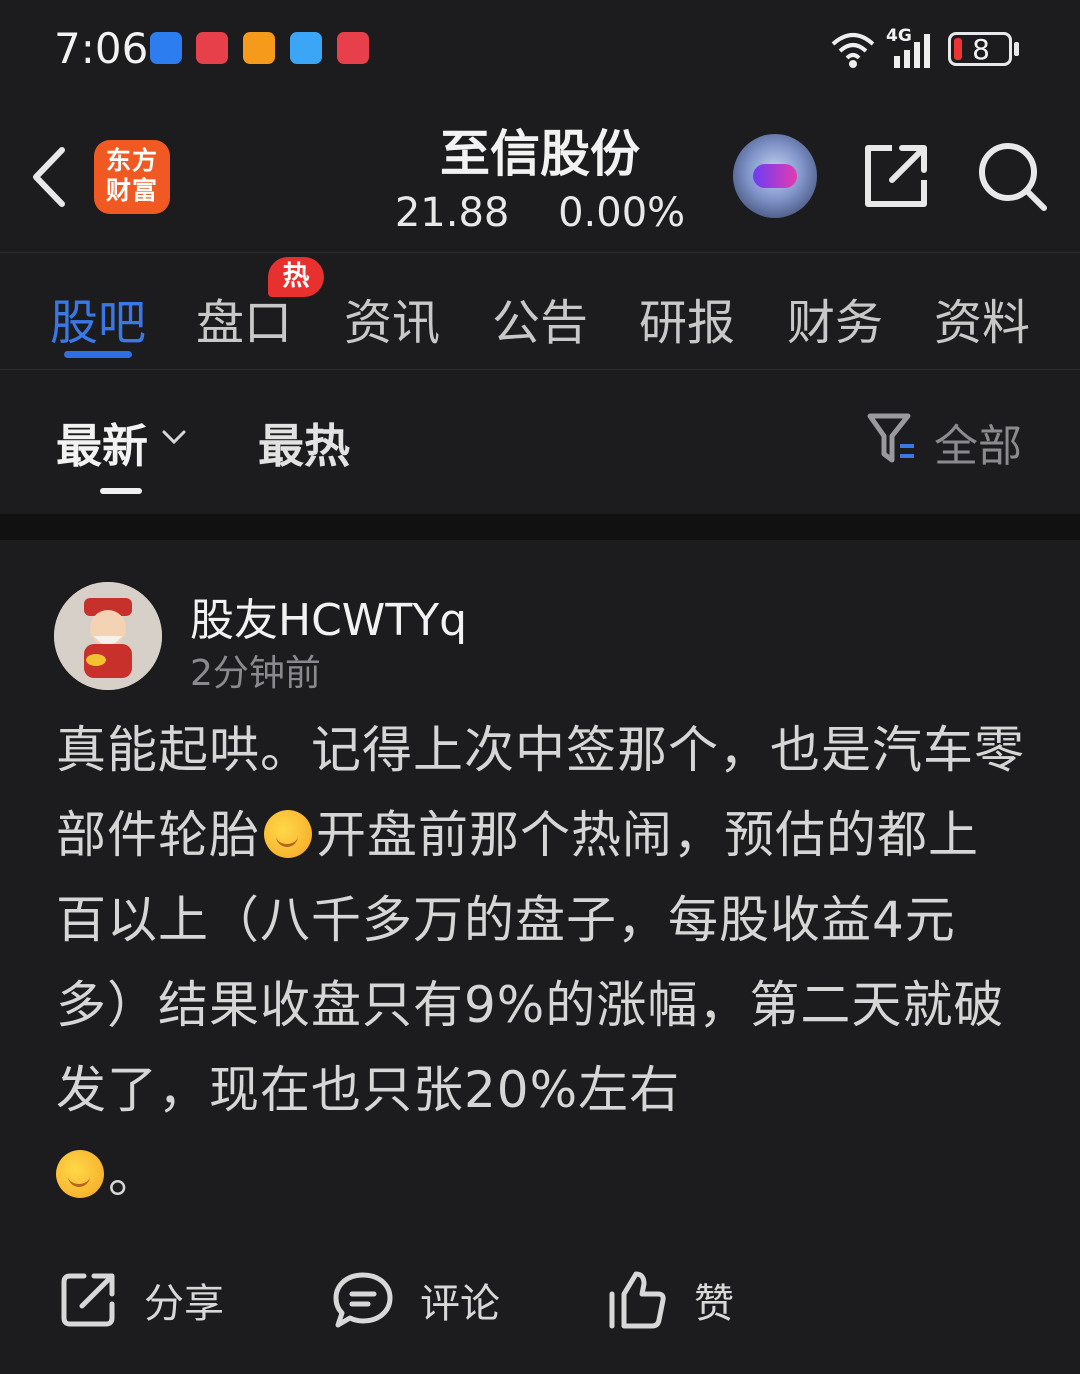 This screenshot has height=1374, width=1080. What do you see at coordinates (48, 177) in the screenshot?
I see `back-arrow-icon` at bounding box center [48, 177].